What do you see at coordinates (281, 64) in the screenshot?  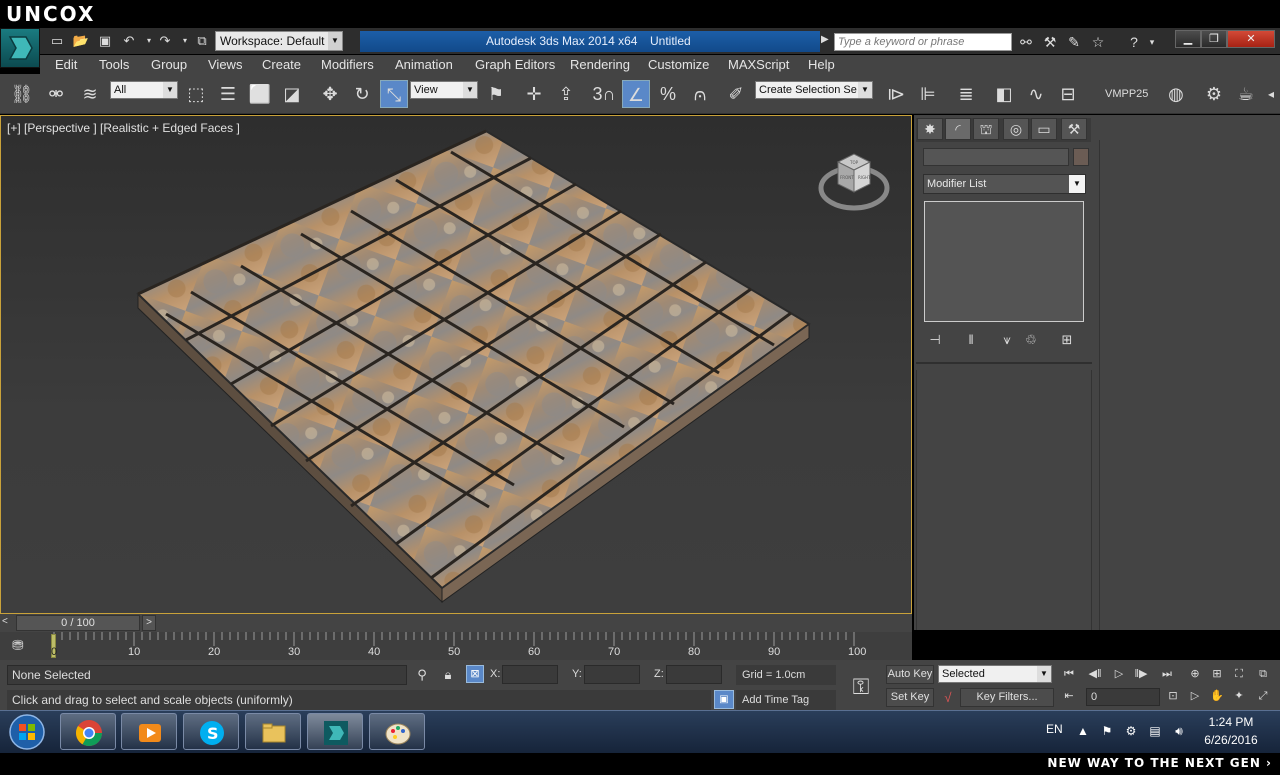 I see `menu-create: Create` at bounding box center [281, 64].